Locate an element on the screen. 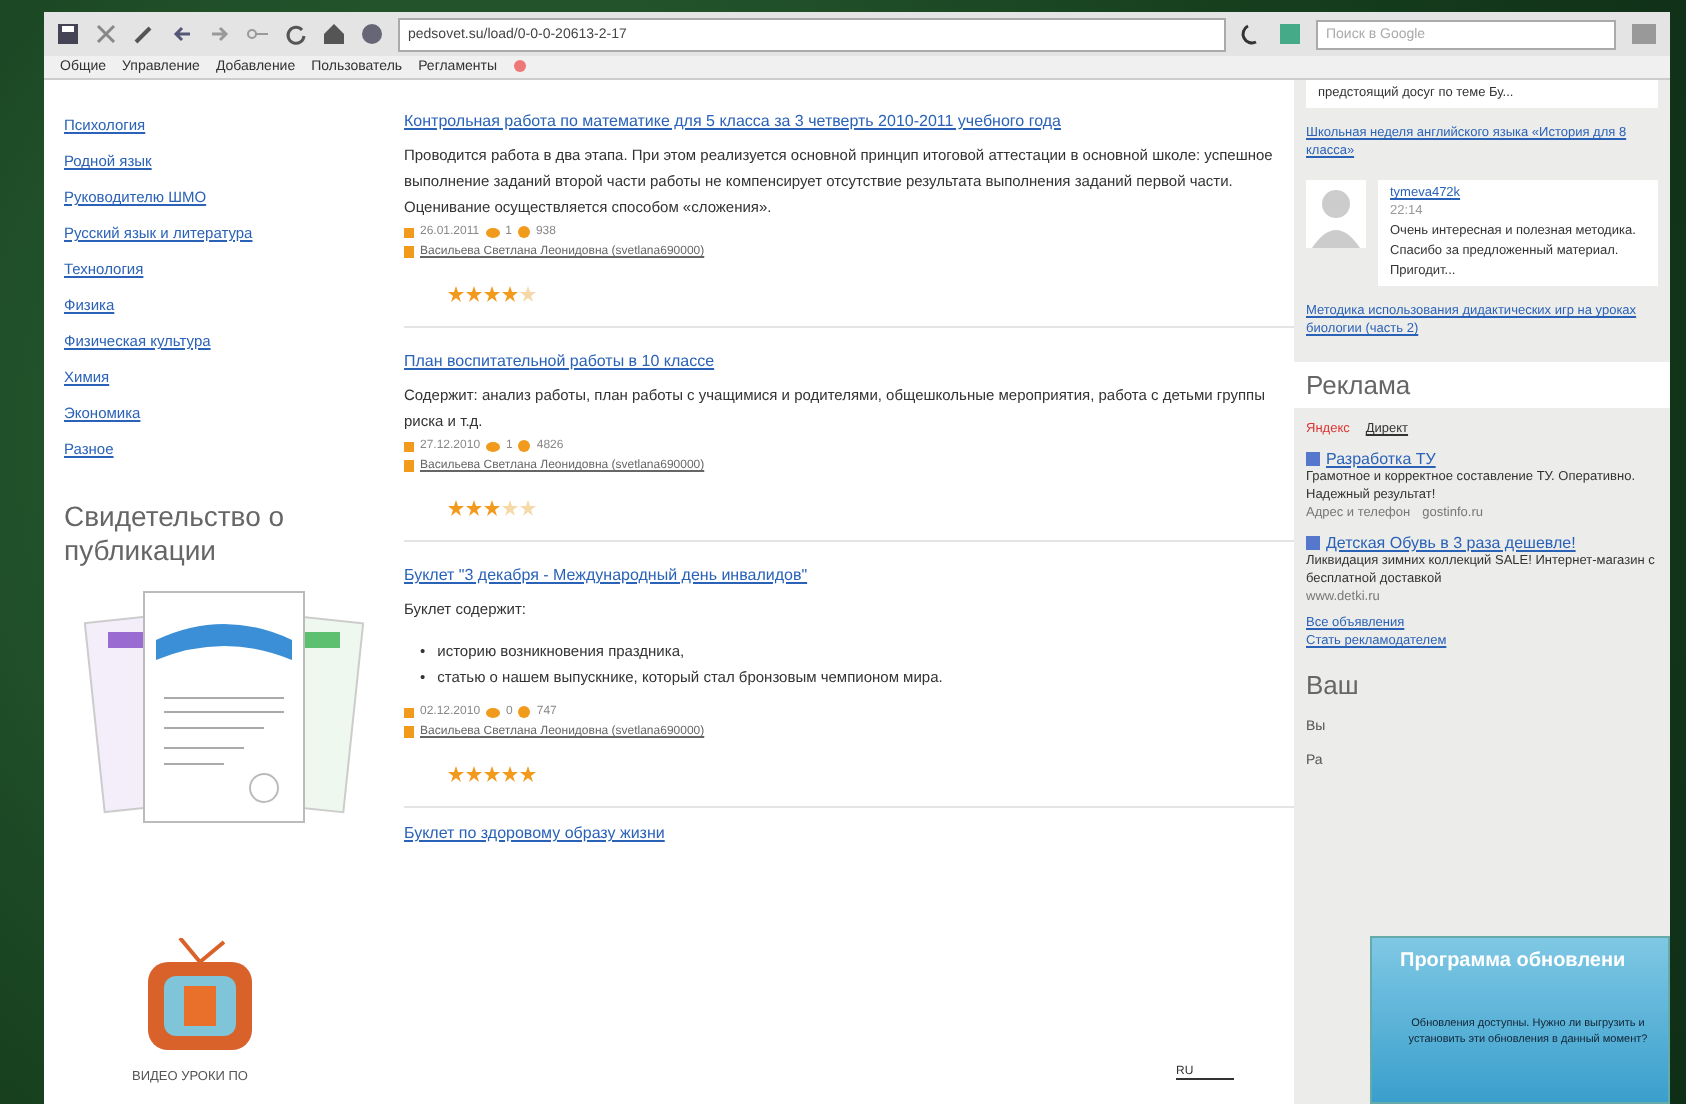 The height and width of the screenshot is (1104, 1686). close-icon is located at coordinates (106, 34).